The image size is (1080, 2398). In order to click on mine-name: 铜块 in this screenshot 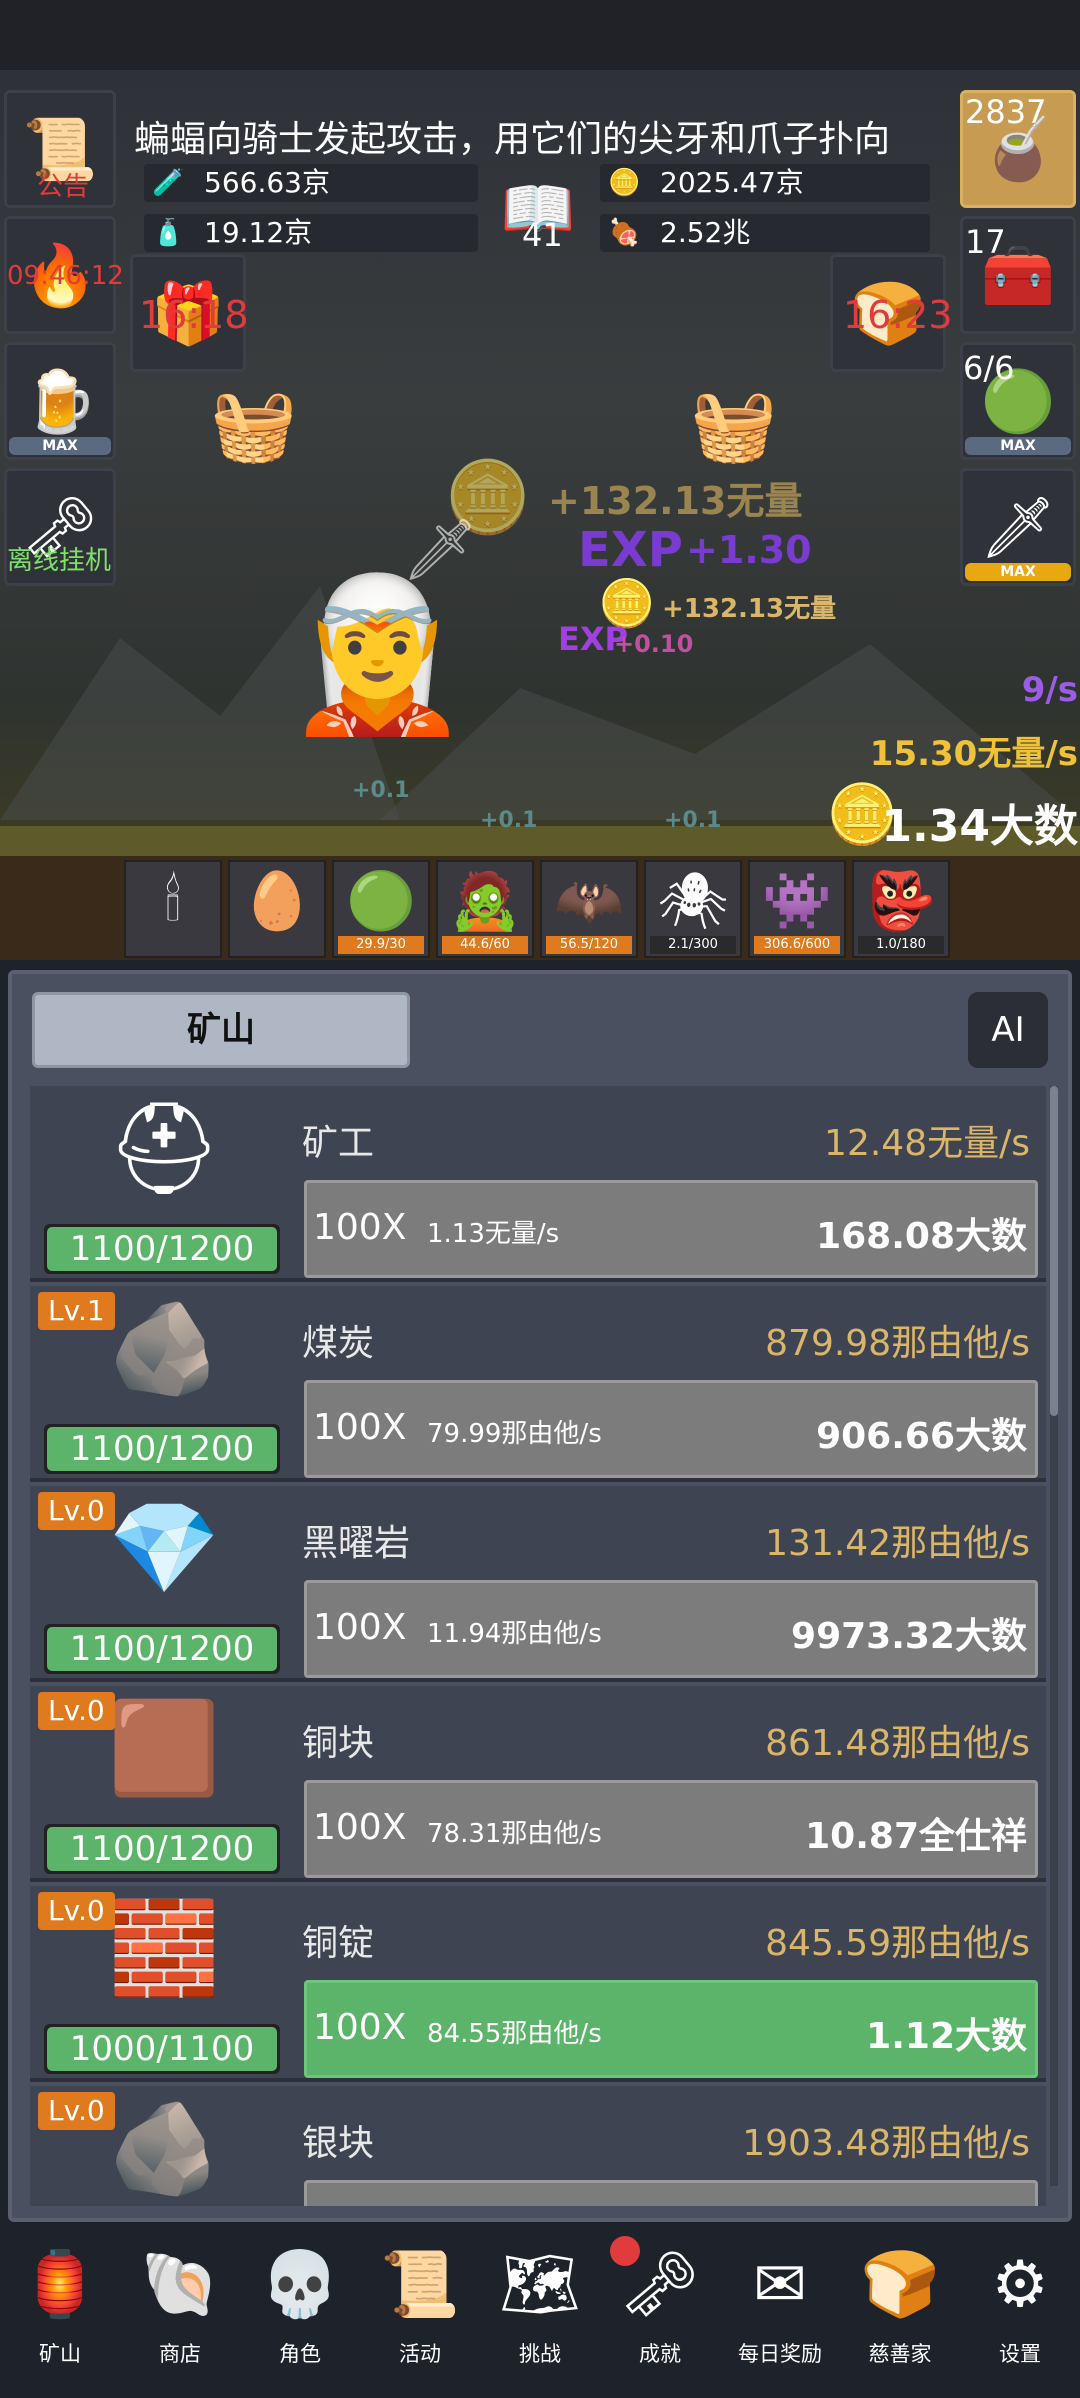, I will do `click(338, 1743)`.